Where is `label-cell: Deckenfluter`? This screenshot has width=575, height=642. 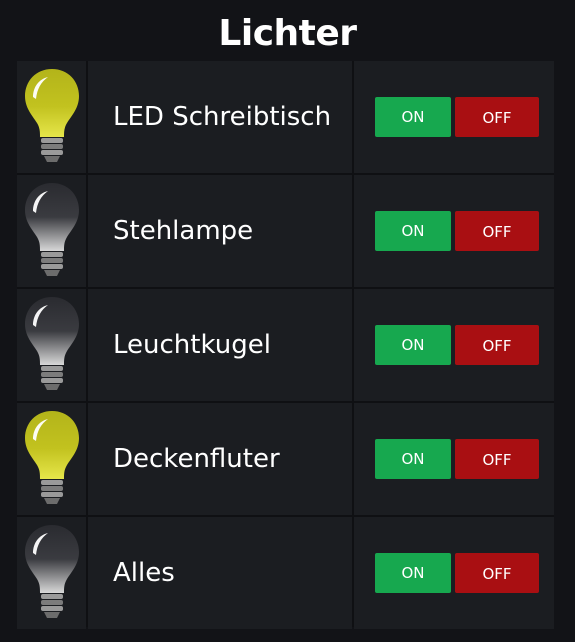
label-cell: Deckenfluter is located at coordinates (220, 459).